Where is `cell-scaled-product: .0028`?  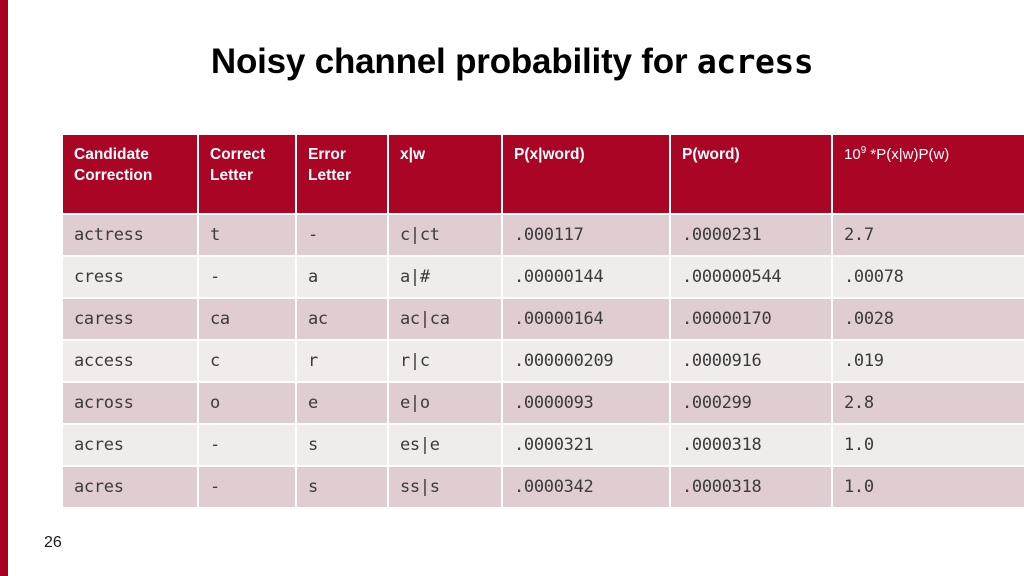
cell-scaled-product: .0028 is located at coordinates (928, 319).